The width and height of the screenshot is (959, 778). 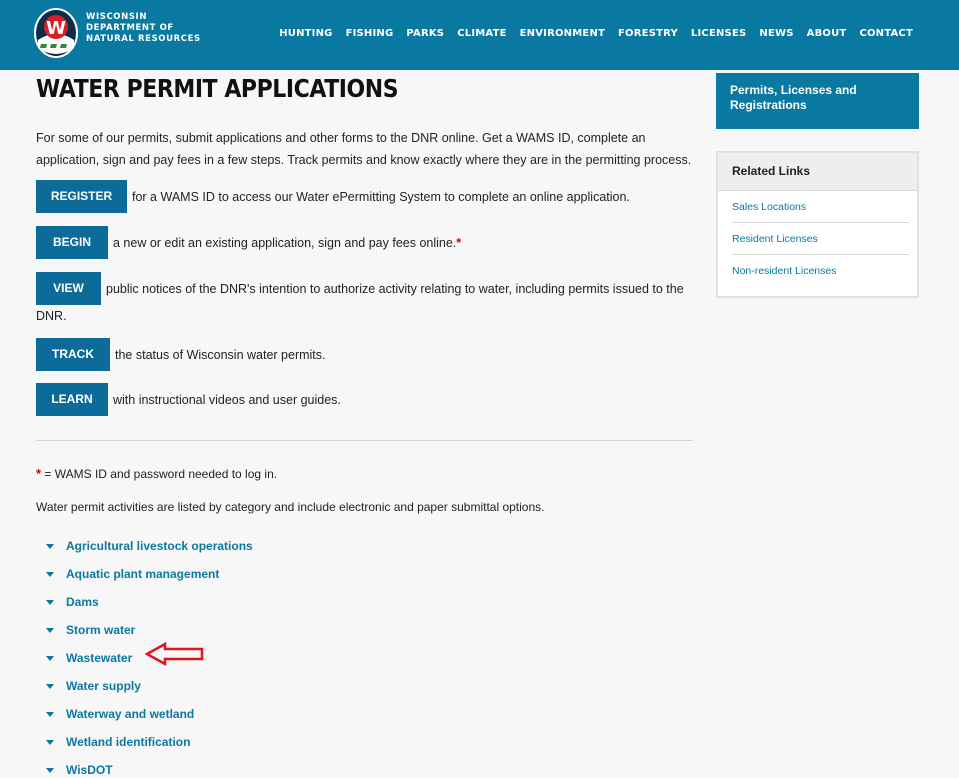 I want to click on category-water-supply: Water supply, so click(x=103, y=686).